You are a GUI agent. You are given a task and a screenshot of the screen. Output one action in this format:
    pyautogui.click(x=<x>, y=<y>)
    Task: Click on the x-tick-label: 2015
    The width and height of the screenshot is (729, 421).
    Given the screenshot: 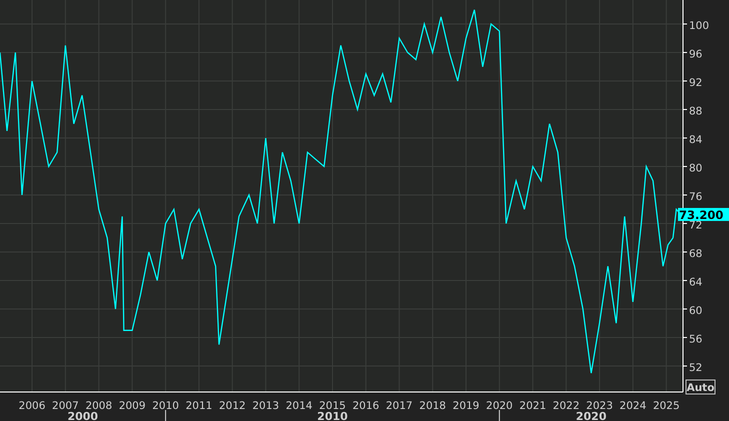 What is the action you would take?
    pyautogui.click(x=332, y=406)
    